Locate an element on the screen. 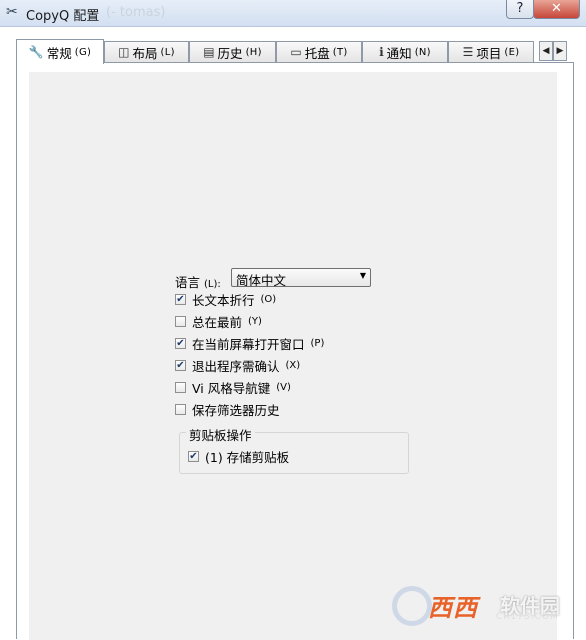 This screenshot has height=640, width=586. checkbox-label: 退出程序需确认 is located at coordinates (236, 366).